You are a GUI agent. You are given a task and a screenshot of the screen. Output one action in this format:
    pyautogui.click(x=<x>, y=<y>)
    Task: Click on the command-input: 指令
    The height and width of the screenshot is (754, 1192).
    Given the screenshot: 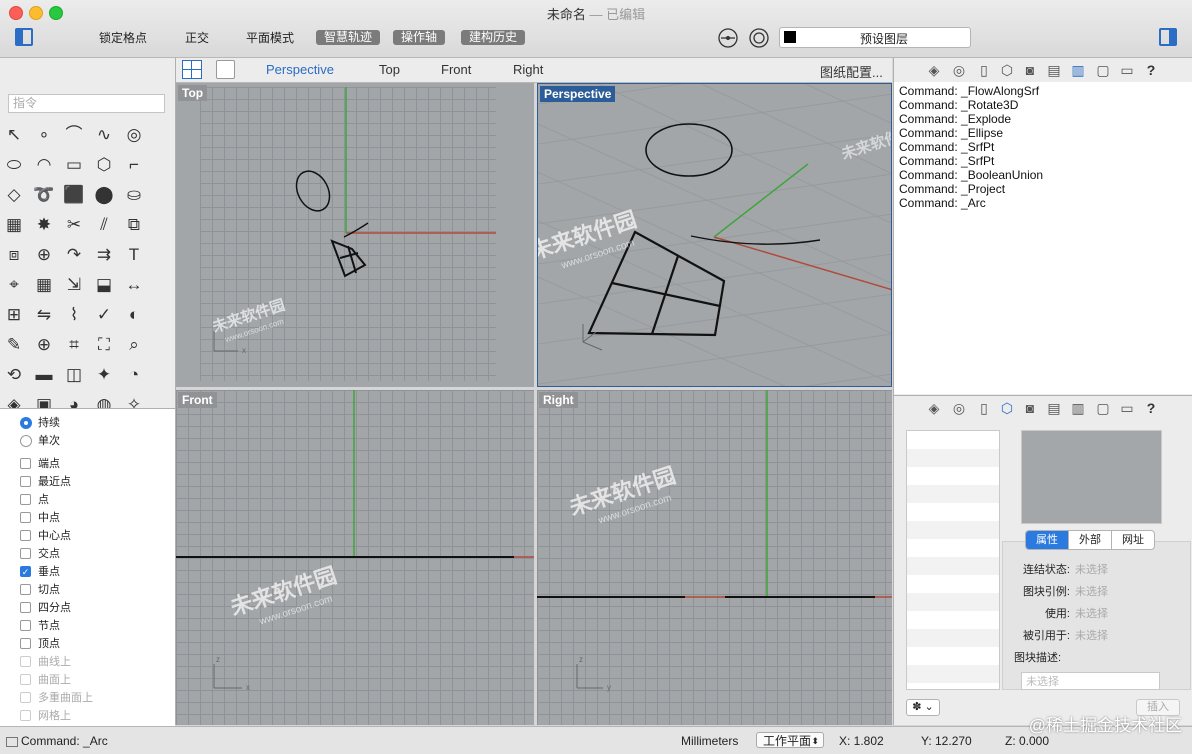 What is the action you would take?
    pyautogui.click(x=86, y=103)
    